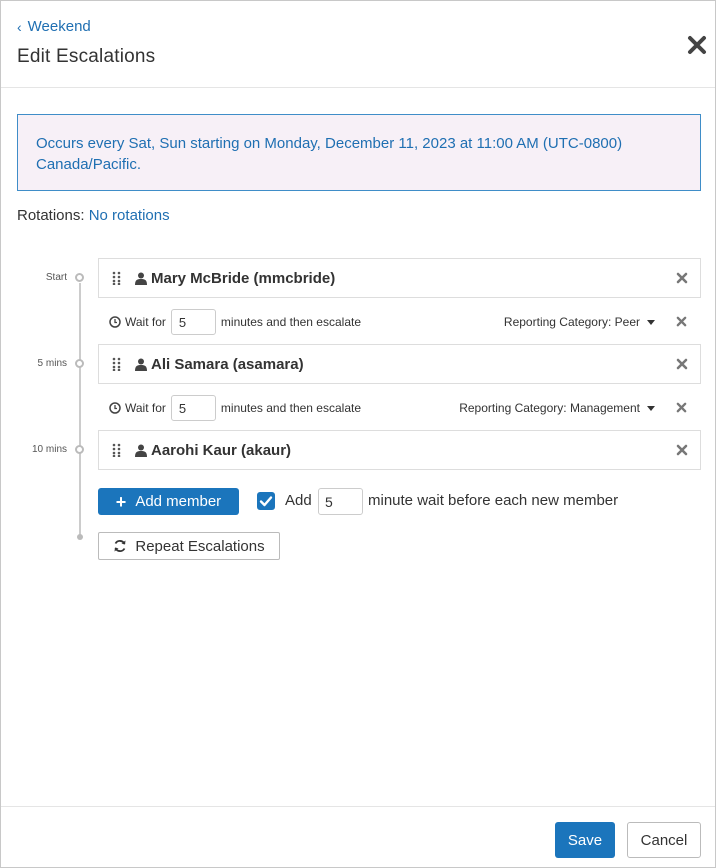 Image resolution: width=716 pixels, height=868 pixels. I want to click on plus-icon: +, so click(121, 501).